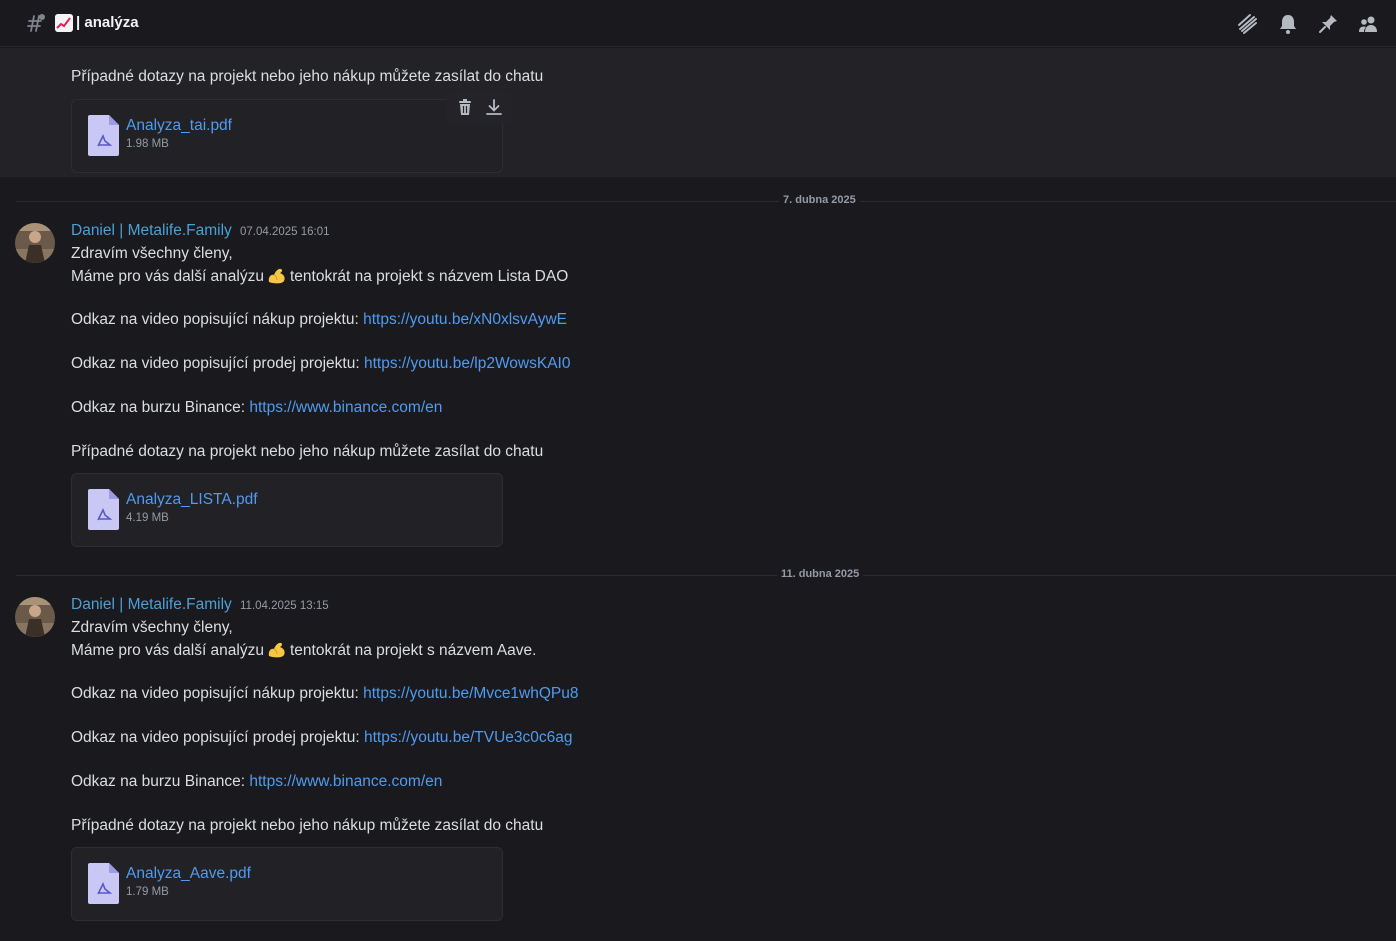  I want to click on file-attachment: Analyza_tai.pdf 1.98 MB, so click(287, 136).